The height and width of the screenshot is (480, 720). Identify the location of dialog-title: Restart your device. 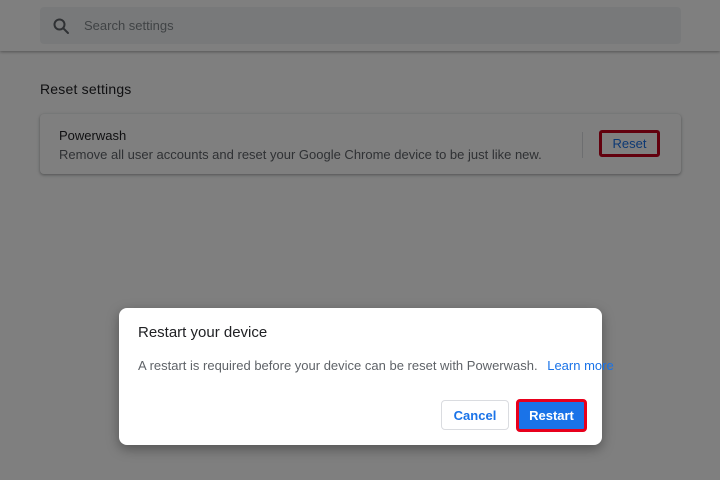
(203, 332).